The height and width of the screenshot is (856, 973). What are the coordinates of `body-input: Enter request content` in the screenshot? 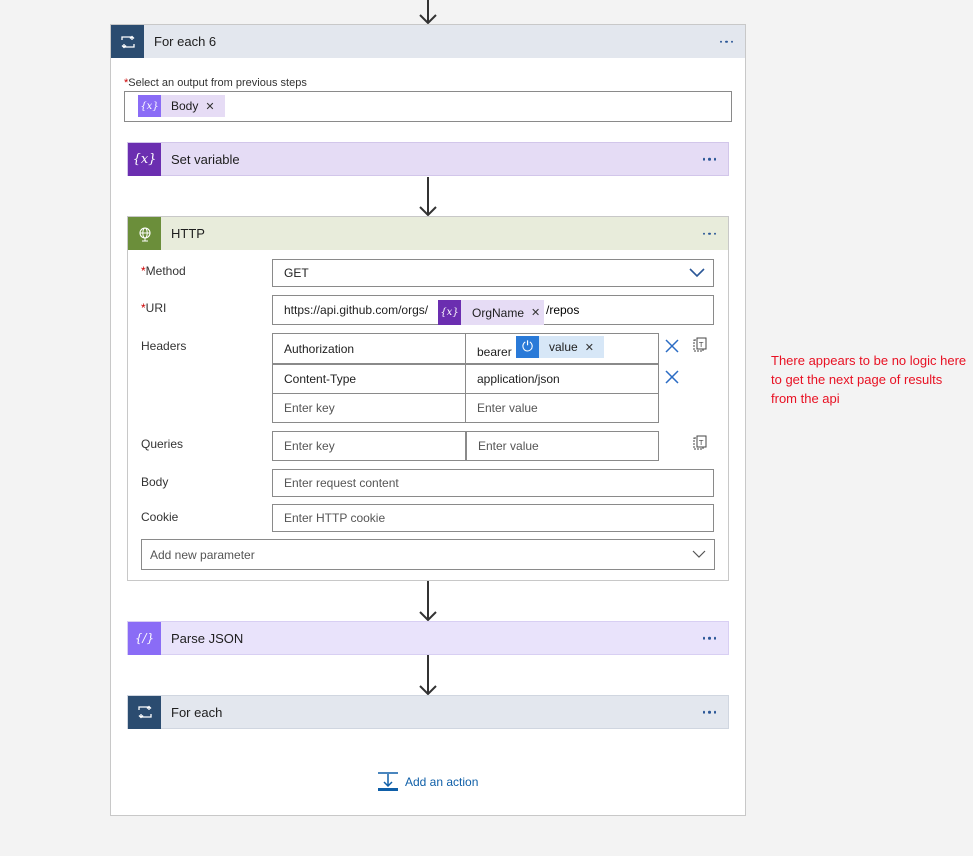 It's located at (493, 483).